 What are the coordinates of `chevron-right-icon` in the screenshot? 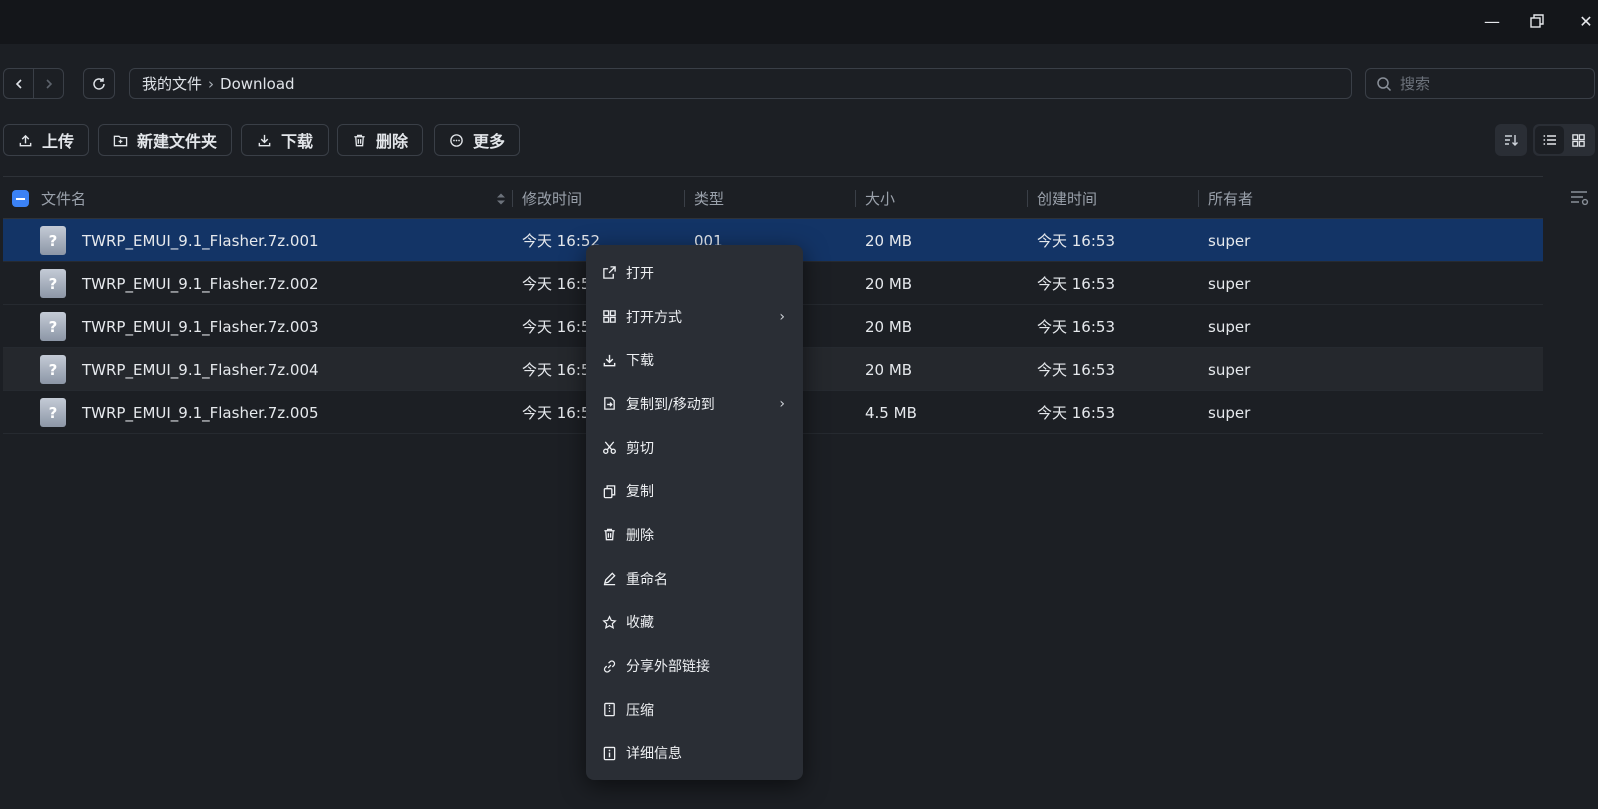 It's located at (48, 83).